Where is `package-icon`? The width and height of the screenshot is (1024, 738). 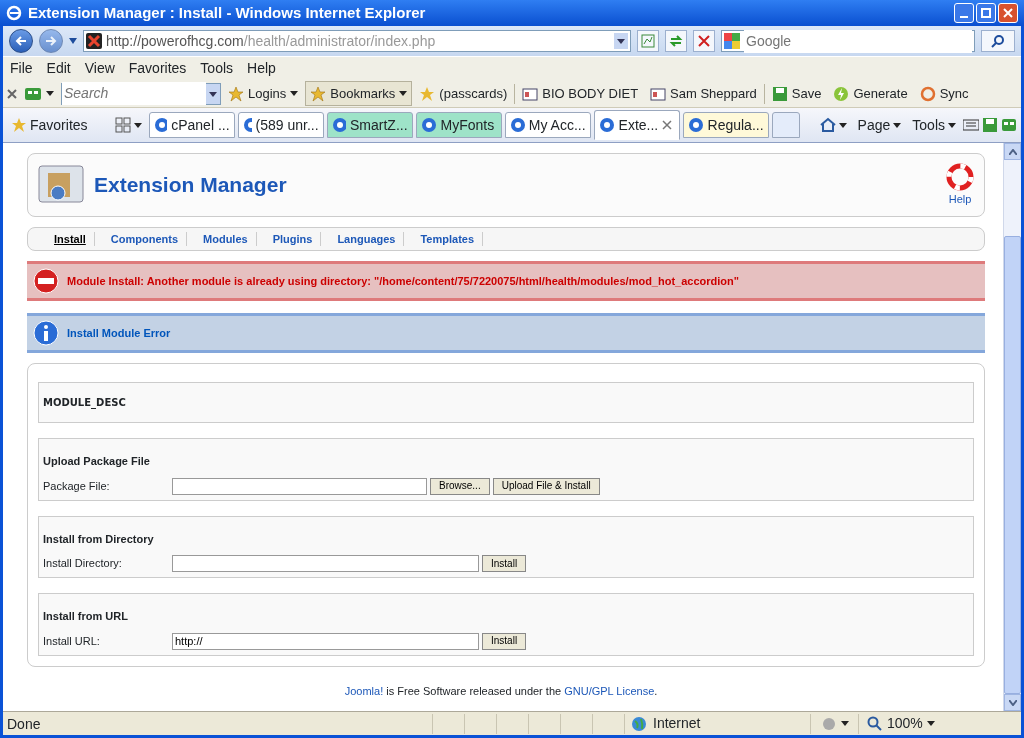 package-icon is located at coordinates (61, 185).